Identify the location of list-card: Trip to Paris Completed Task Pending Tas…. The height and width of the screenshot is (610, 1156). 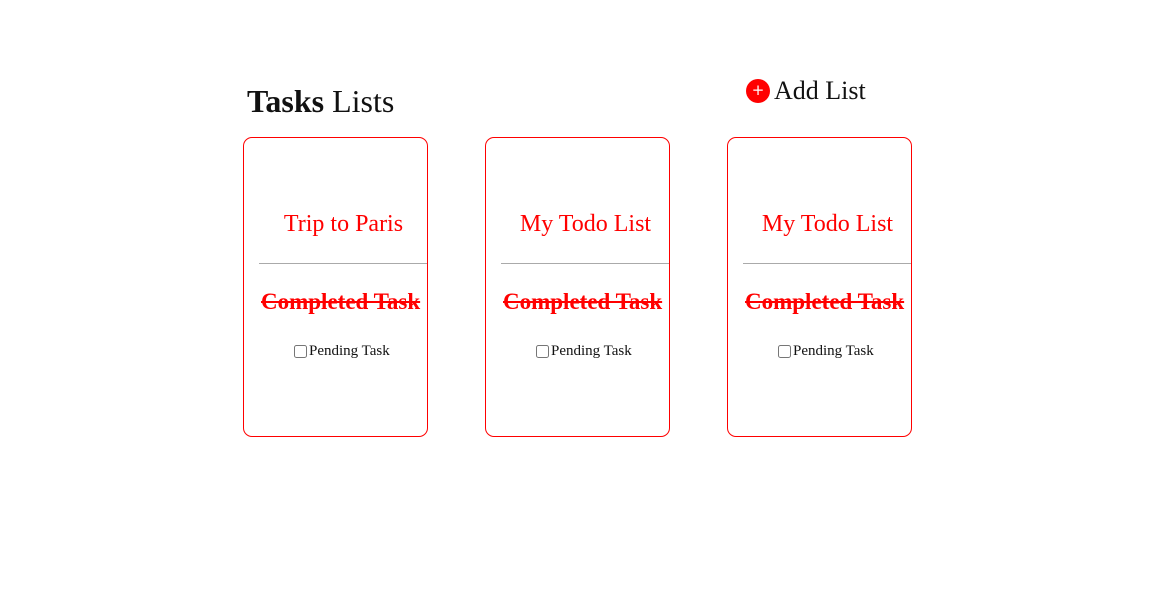
(335, 287).